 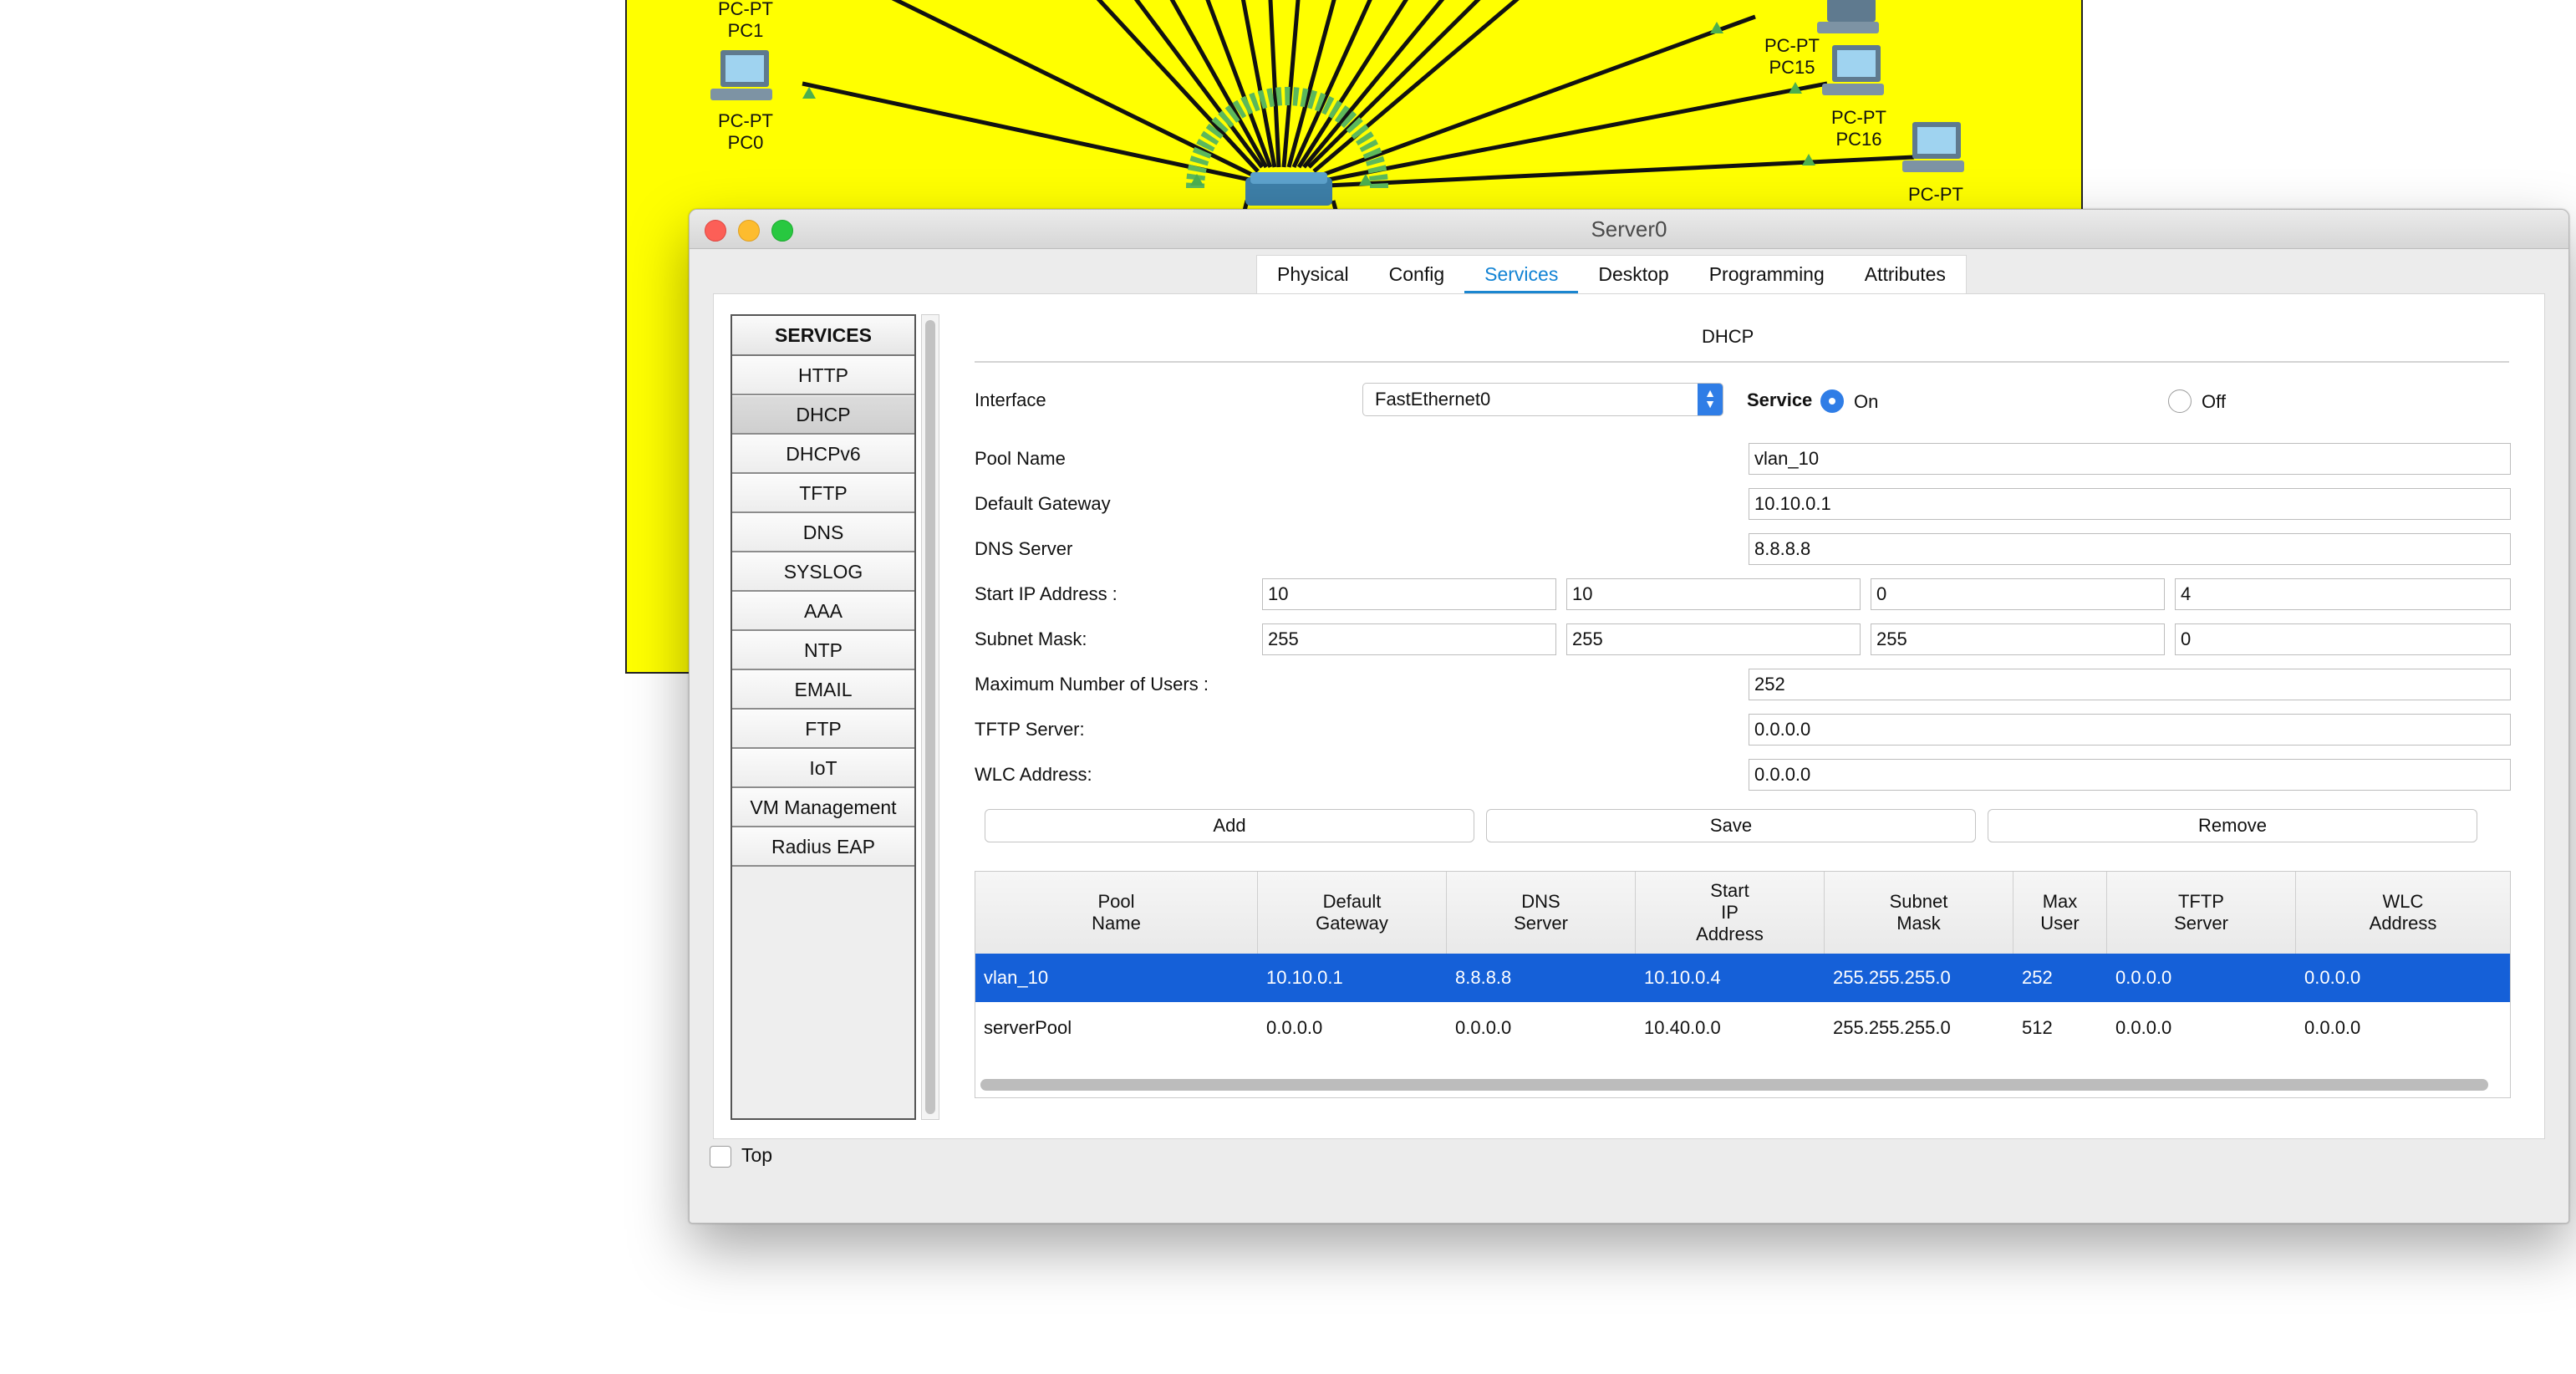 I want to click on column-header: Default Gateway, so click(x=1352, y=913).